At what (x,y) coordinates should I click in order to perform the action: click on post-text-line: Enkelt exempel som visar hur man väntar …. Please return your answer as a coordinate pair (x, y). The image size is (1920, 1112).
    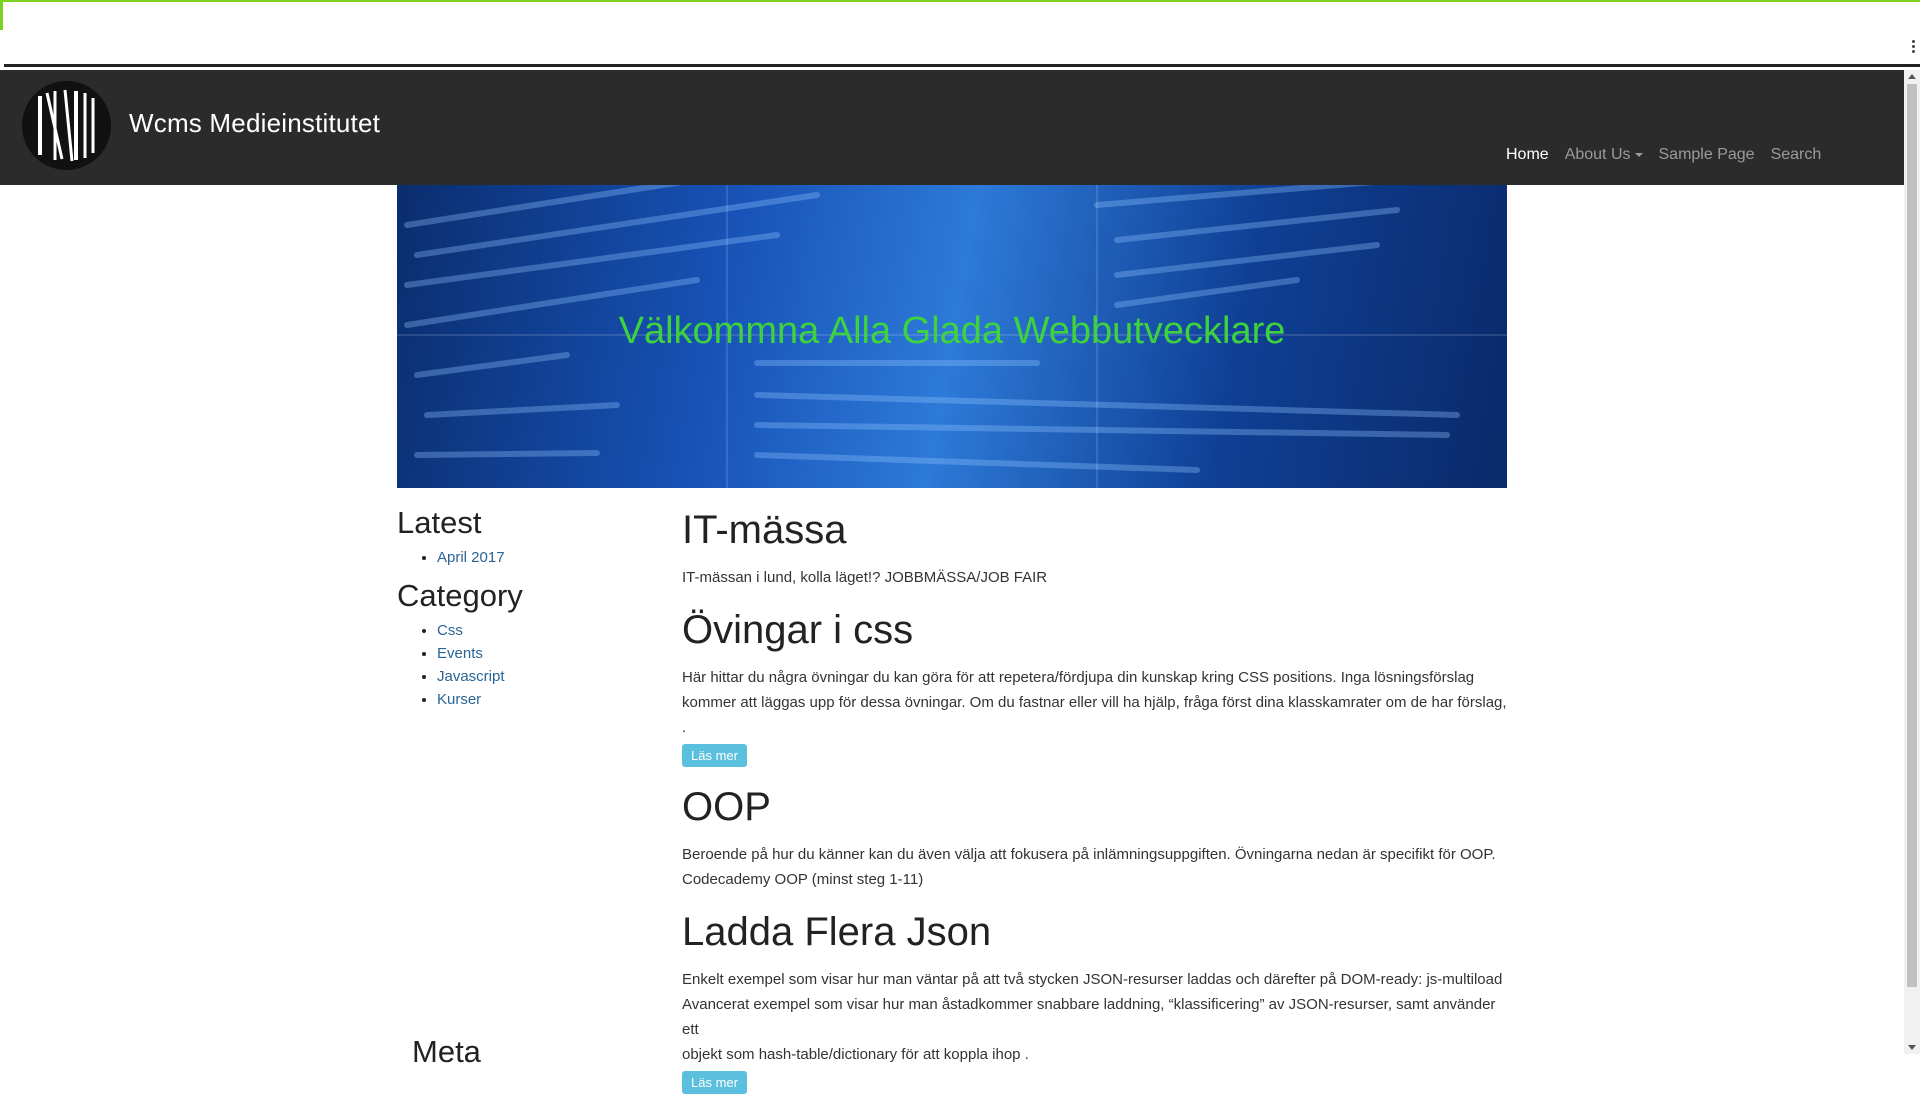
    Looking at the image, I should click on (1092, 979).